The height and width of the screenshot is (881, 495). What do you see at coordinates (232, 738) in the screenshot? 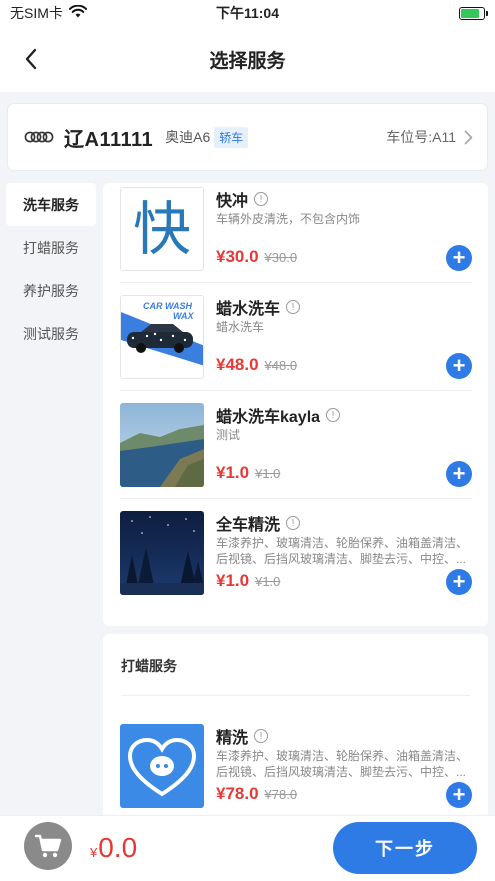
I see `service-name: 精洗` at bounding box center [232, 738].